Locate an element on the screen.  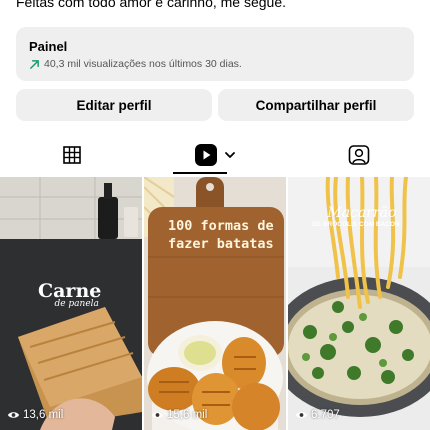
reel-subtitle: fazer batatas is located at coordinates (221, 244).